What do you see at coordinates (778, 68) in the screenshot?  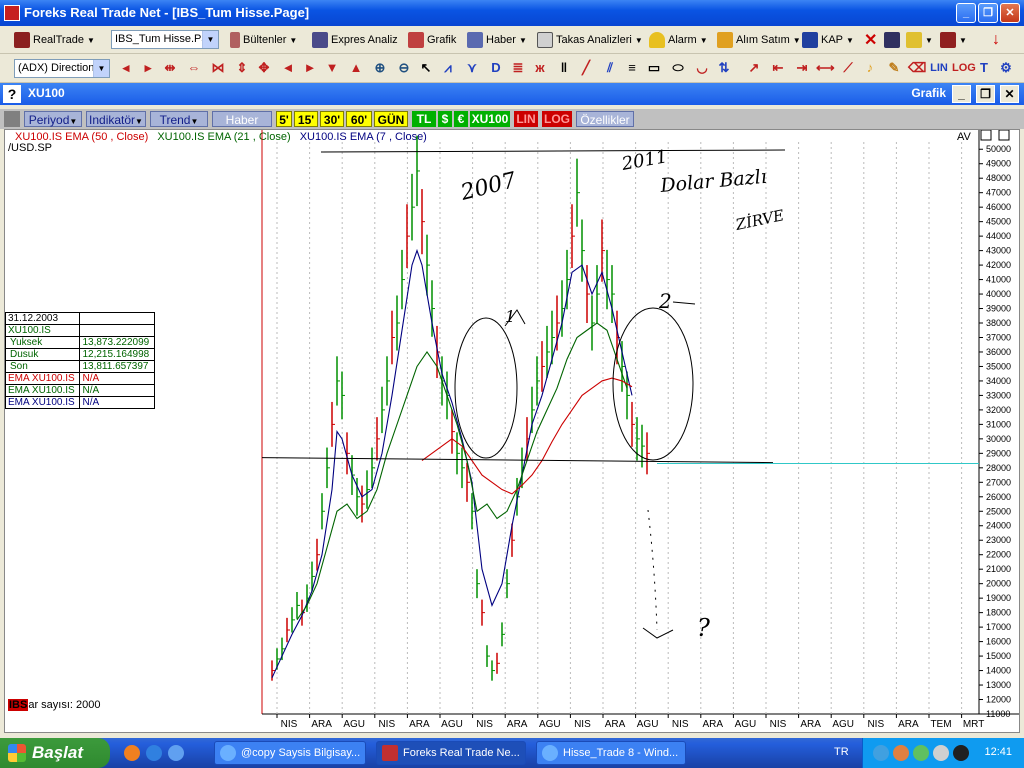 I see `left-extend-icon: ⇤` at bounding box center [778, 68].